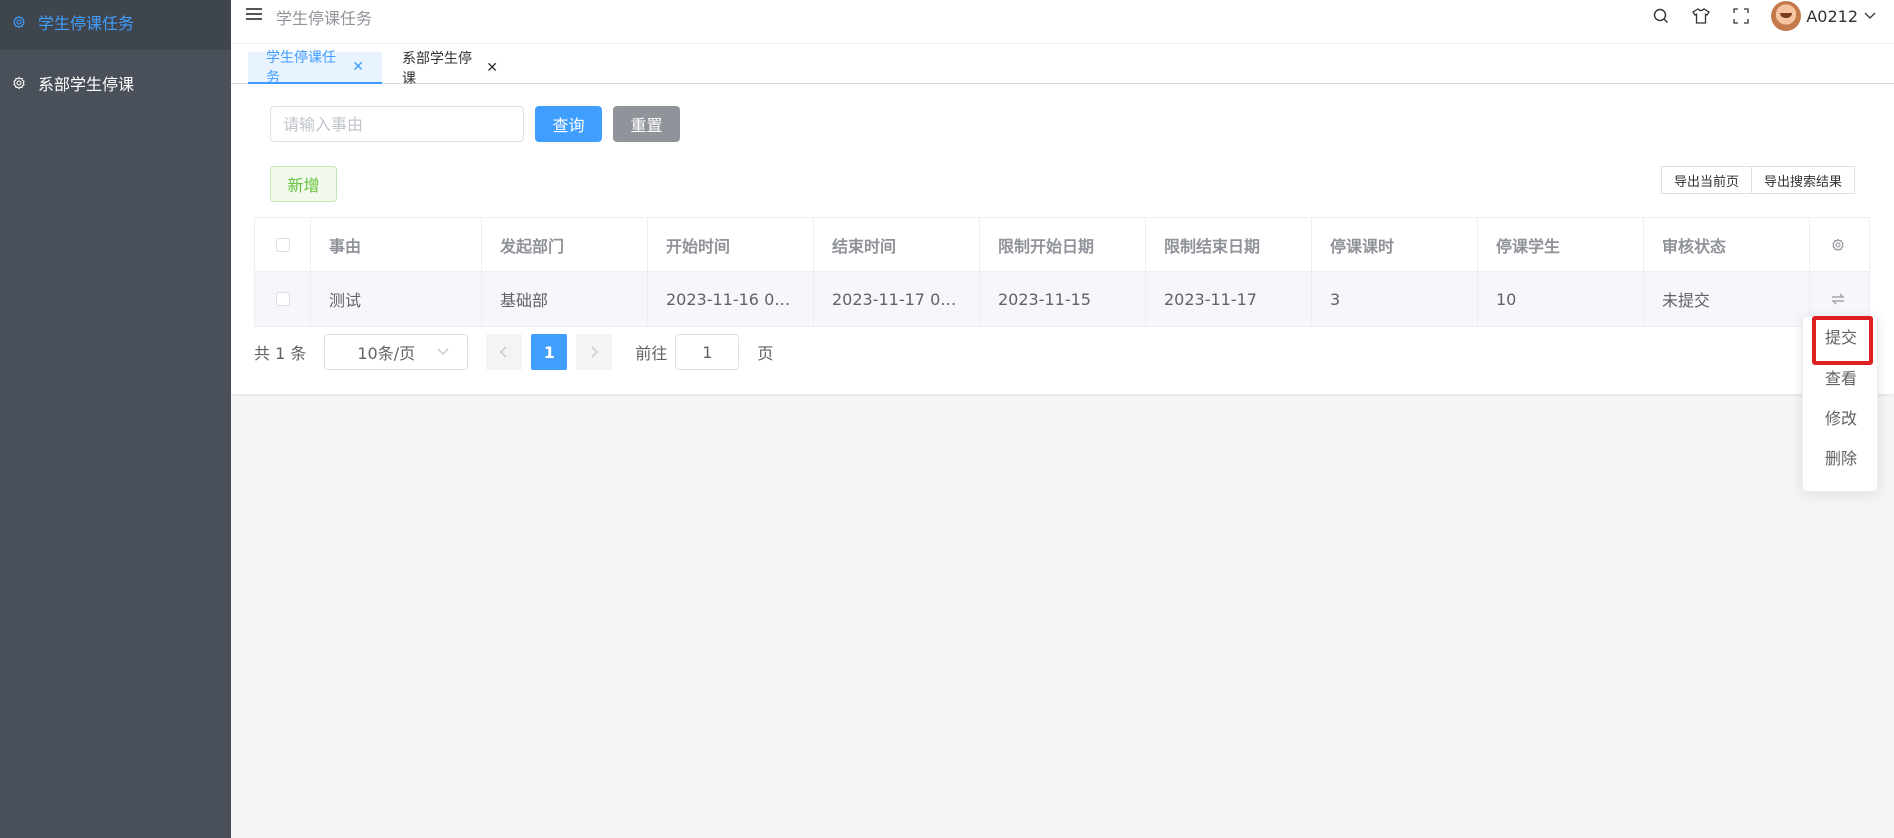 The height and width of the screenshot is (838, 1894). I want to click on column-header: 事由, so click(396, 245).